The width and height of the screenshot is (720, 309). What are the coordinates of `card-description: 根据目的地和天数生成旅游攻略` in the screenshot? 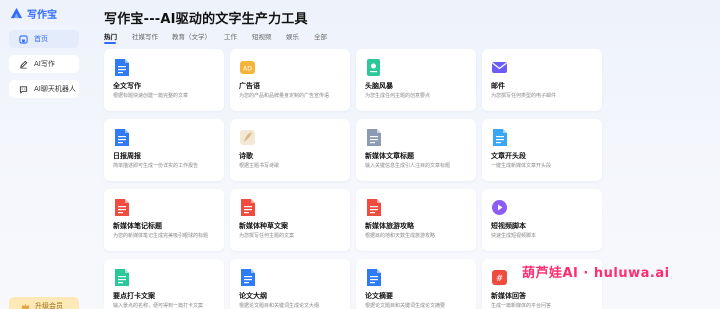 It's located at (400, 236).